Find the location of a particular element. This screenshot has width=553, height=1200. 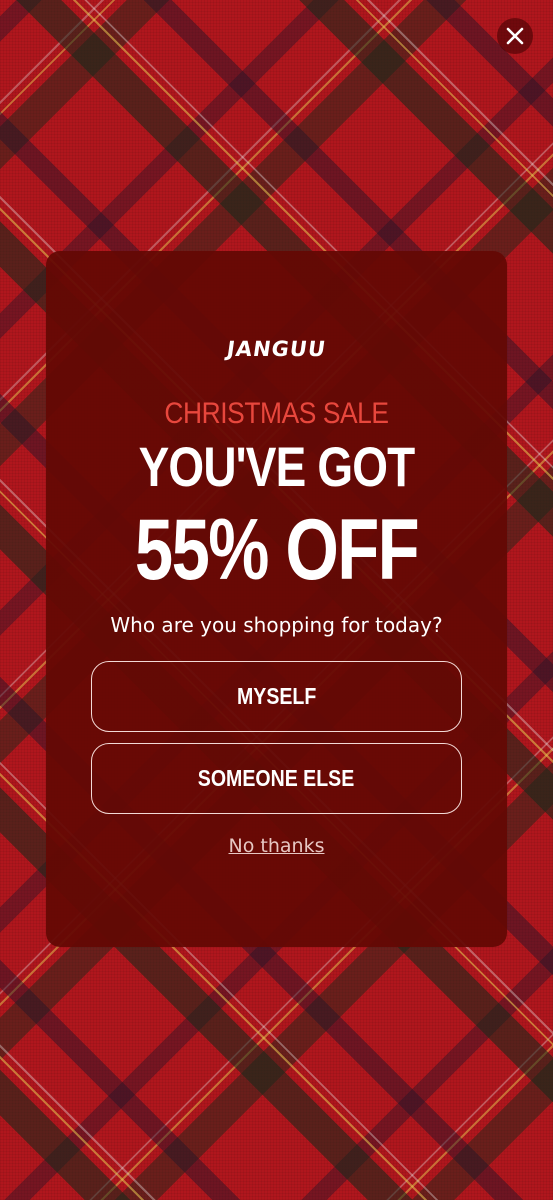

option-someone-else-label: SOMEONE ELSE is located at coordinates (276, 778).